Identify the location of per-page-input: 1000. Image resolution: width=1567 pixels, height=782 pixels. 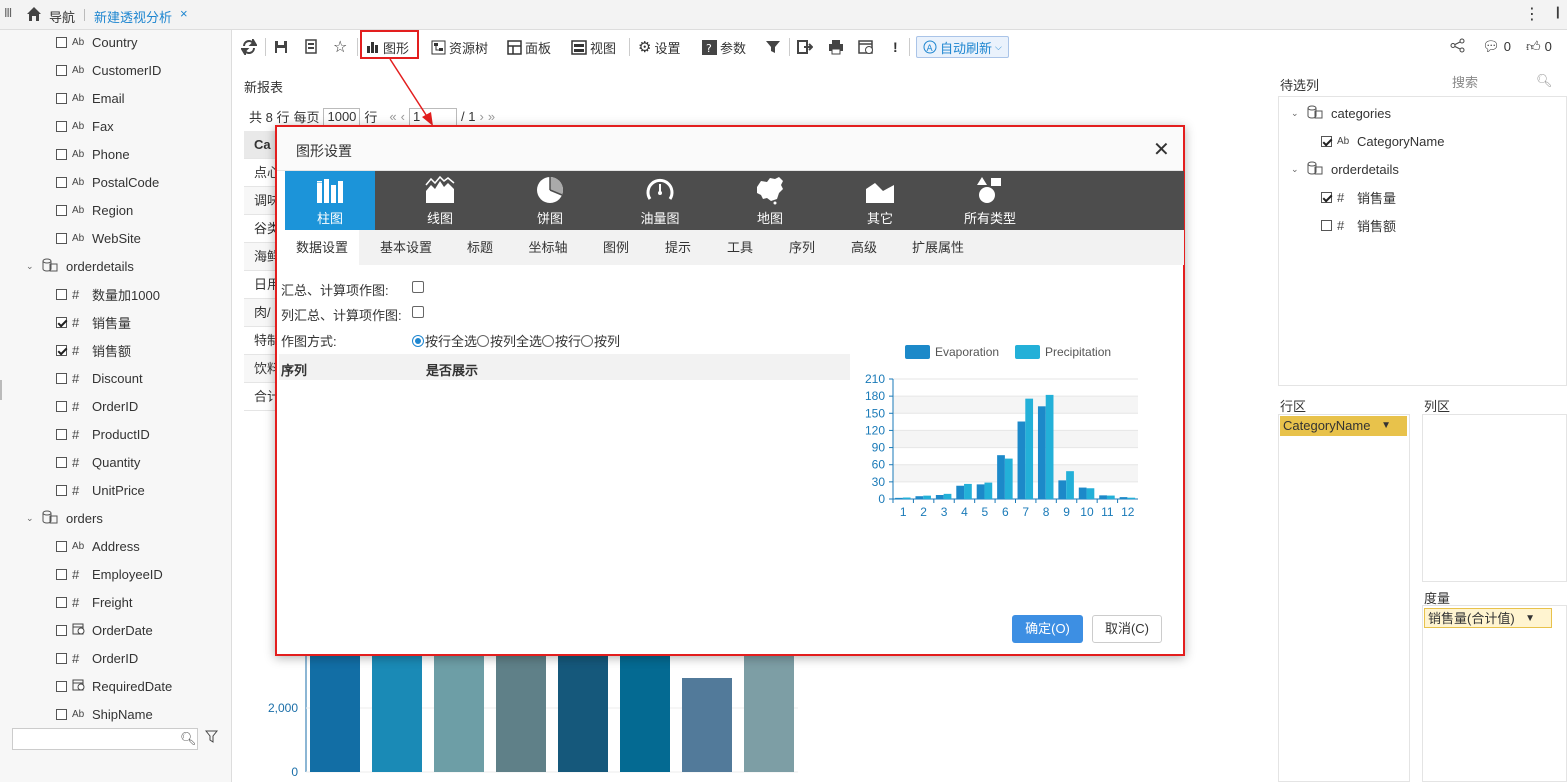
(342, 116).